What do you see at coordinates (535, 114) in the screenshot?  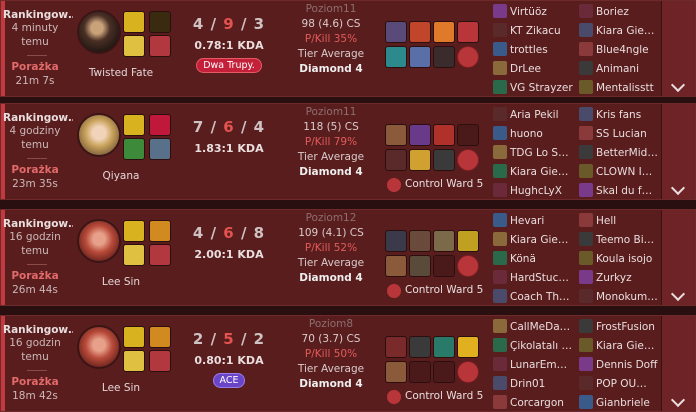 I see `participant-link: Aria Pekil` at bounding box center [535, 114].